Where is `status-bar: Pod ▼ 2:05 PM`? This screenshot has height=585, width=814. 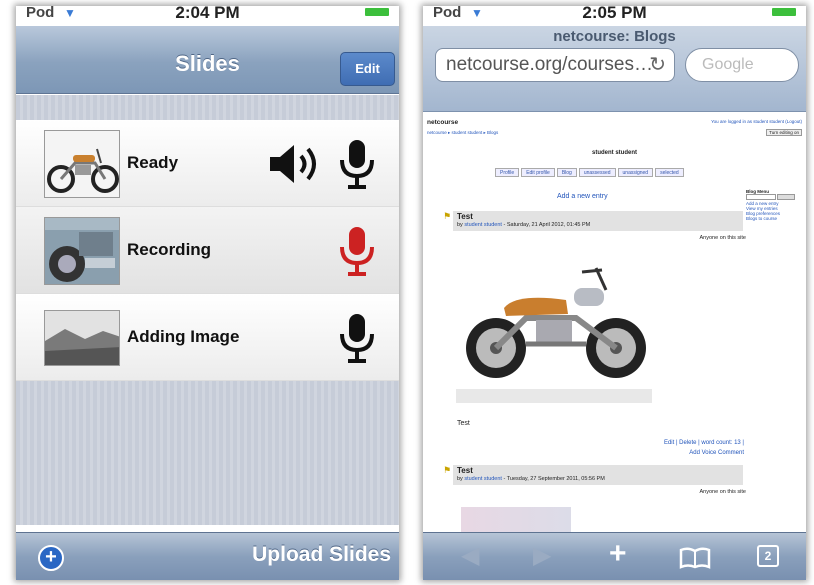
status-bar: Pod ▼ 2:05 PM is located at coordinates (614, 16).